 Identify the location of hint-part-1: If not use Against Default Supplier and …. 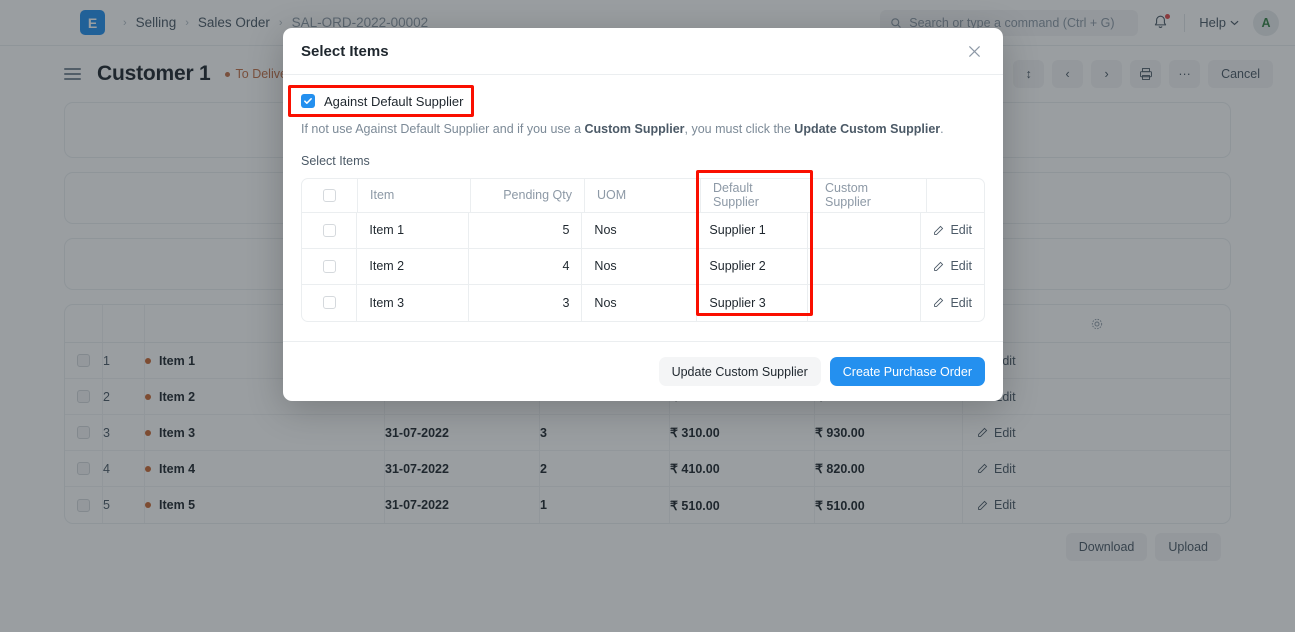
(443, 129).